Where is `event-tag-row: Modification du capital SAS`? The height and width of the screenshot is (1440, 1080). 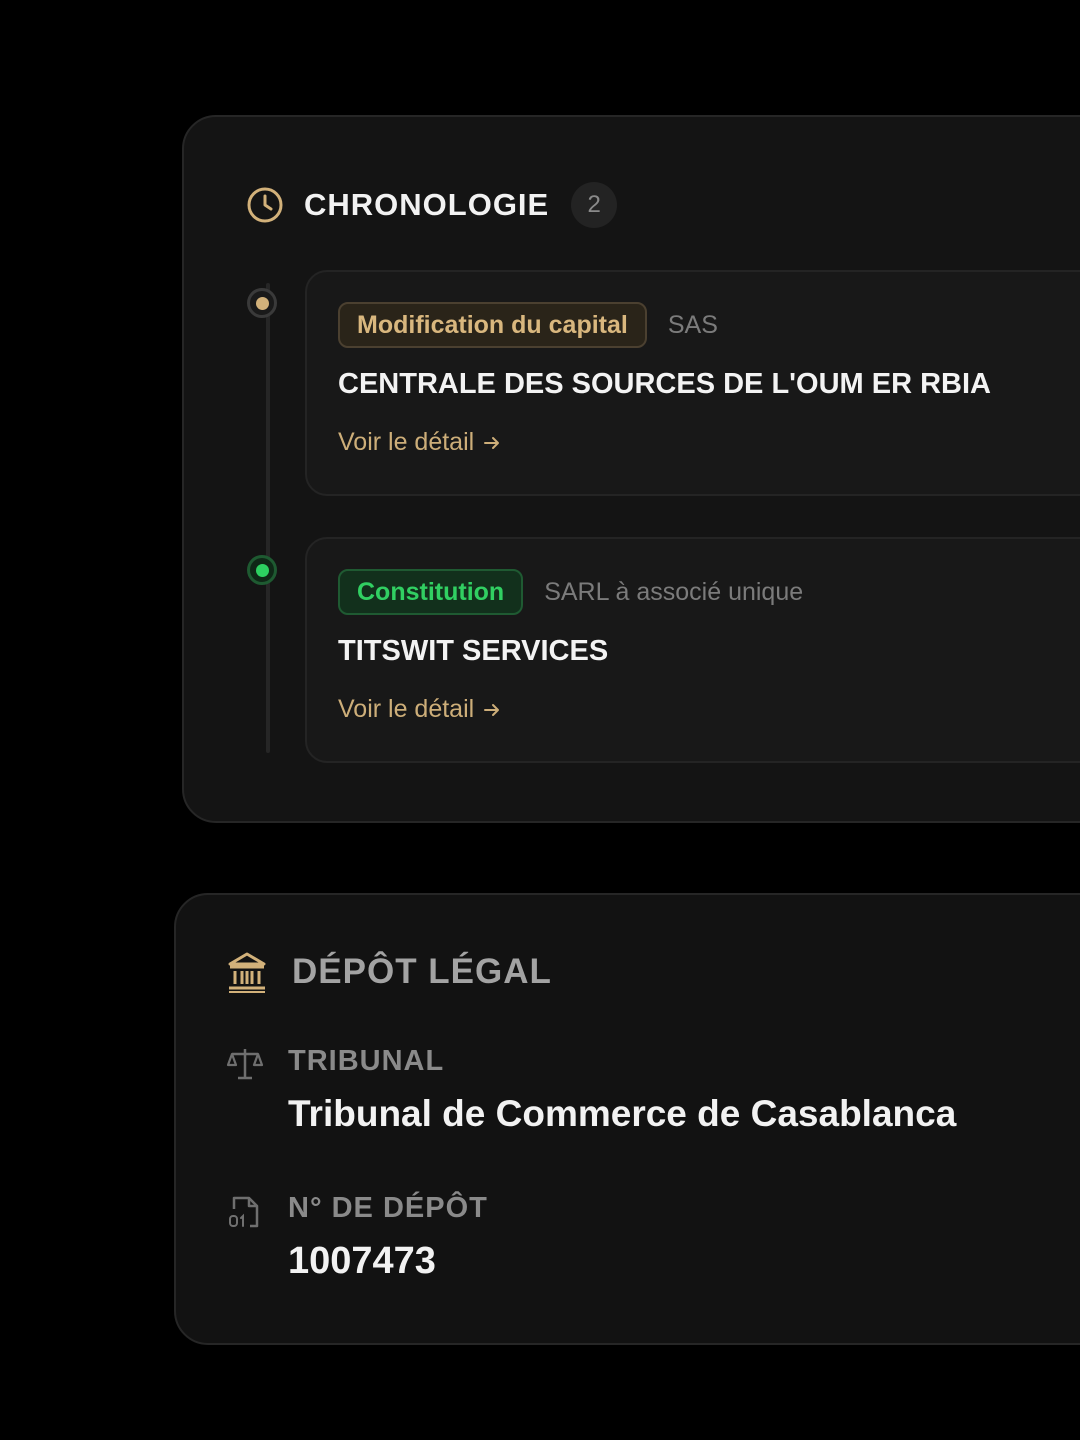
event-tag-row: Modification du capital SAS is located at coordinates (528, 325).